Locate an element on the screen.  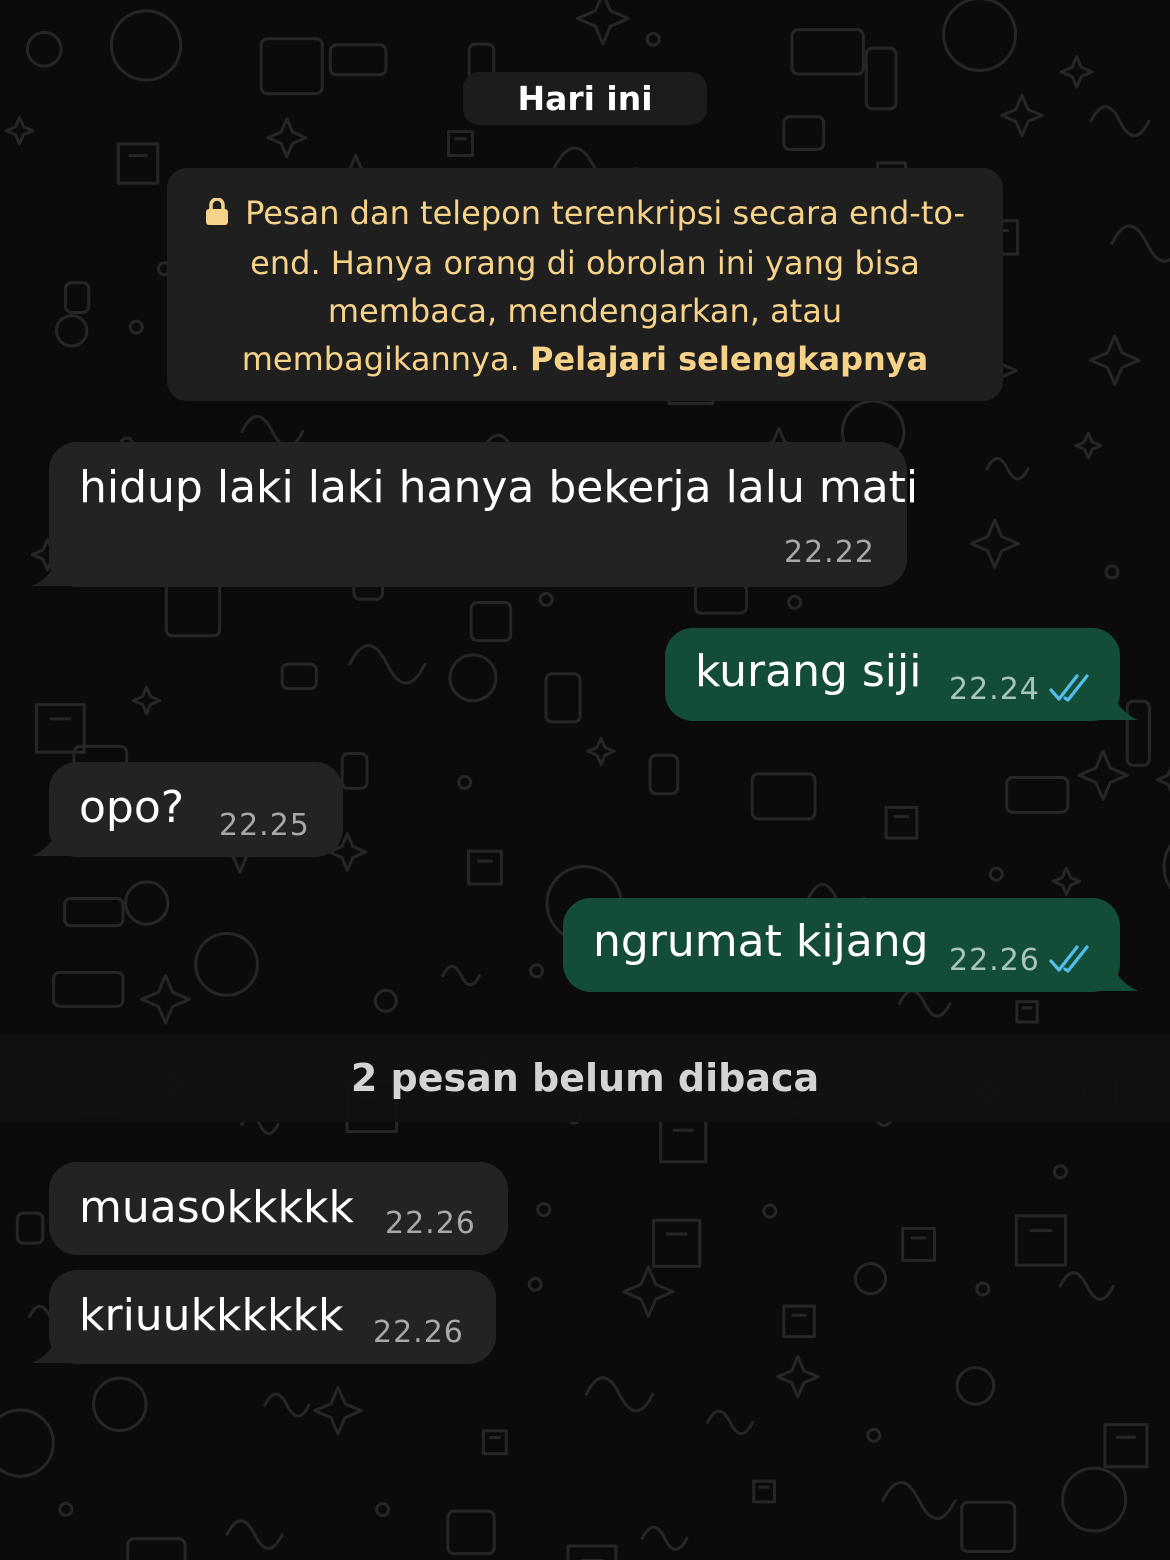
message-time: 22.24 is located at coordinates (994, 689).